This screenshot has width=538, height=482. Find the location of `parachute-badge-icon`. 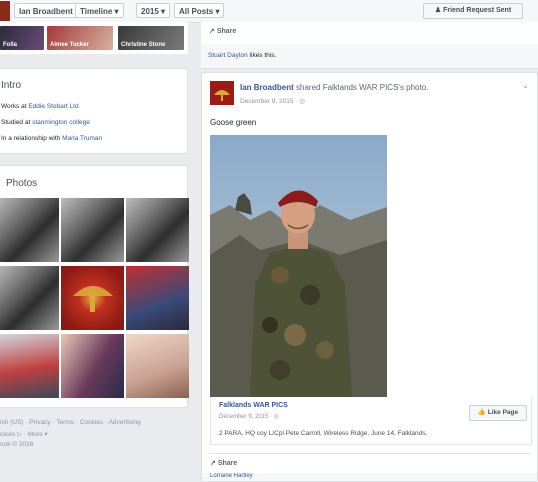

parachute-badge-icon is located at coordinates (93, 299).